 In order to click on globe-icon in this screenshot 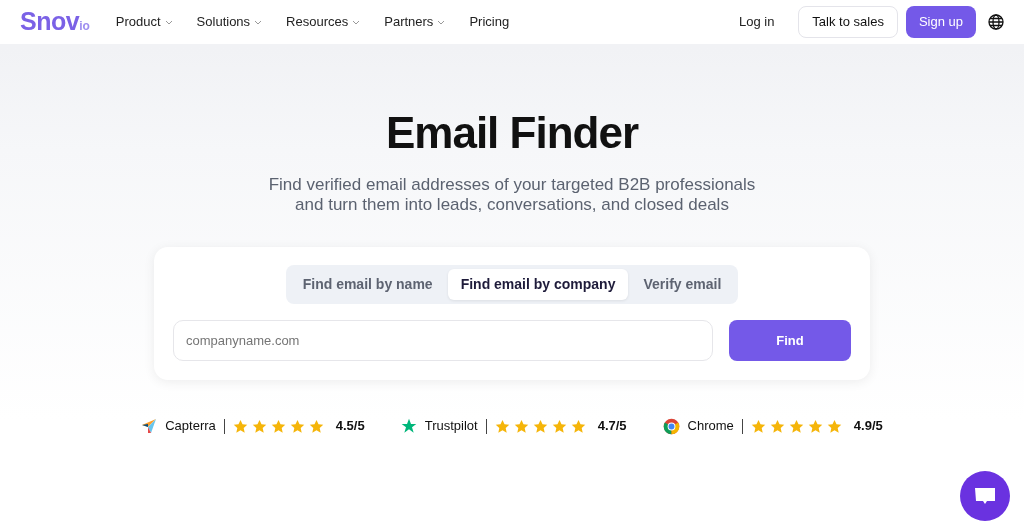, I will do `click(996, 22)`.